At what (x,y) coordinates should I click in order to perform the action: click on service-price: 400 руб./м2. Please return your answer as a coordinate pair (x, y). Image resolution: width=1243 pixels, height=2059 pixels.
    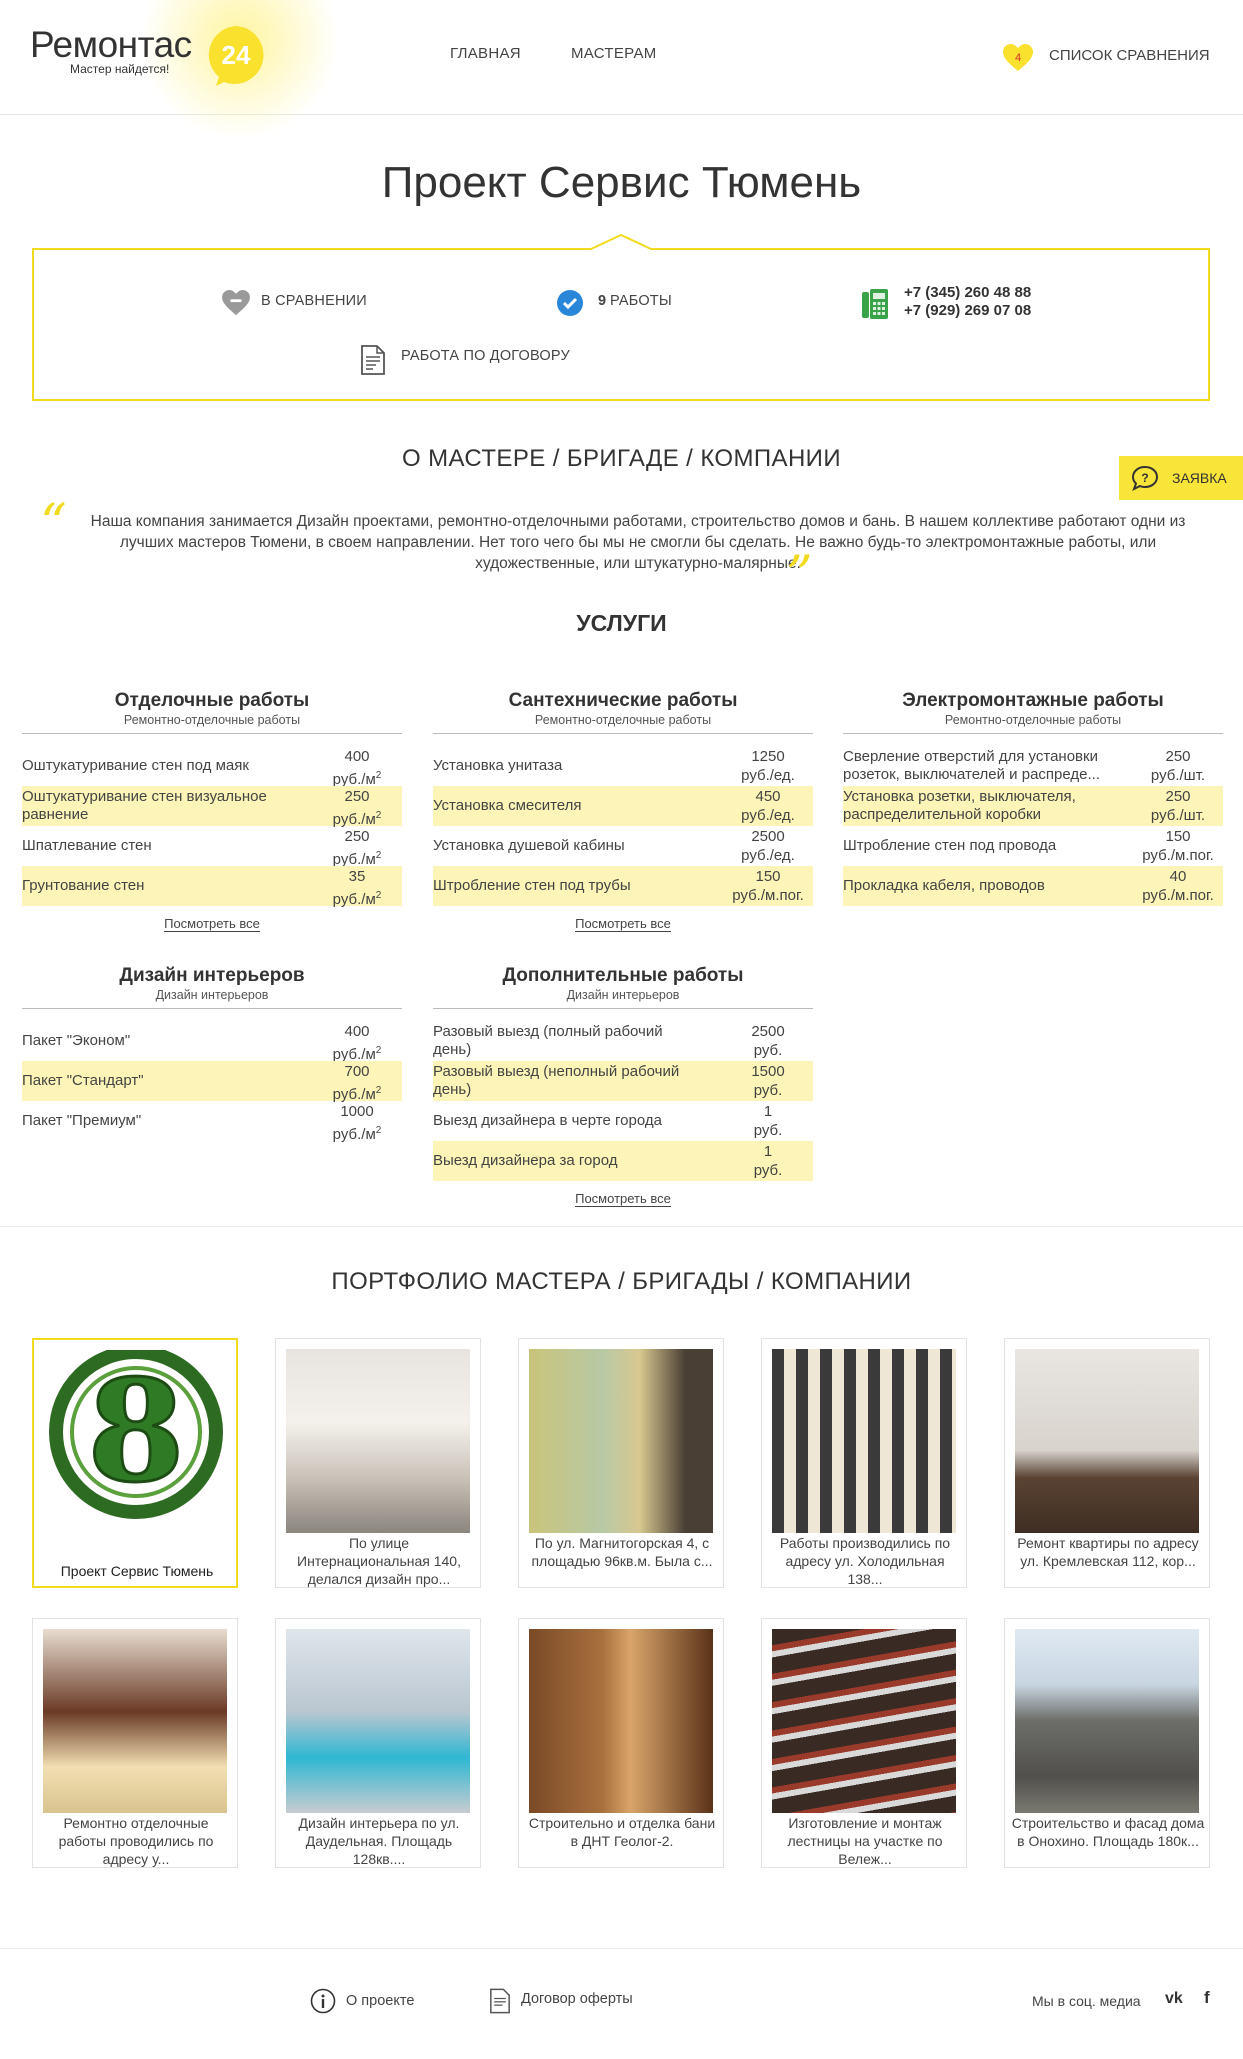
    Looking at the image, I should click on (357, 1043).